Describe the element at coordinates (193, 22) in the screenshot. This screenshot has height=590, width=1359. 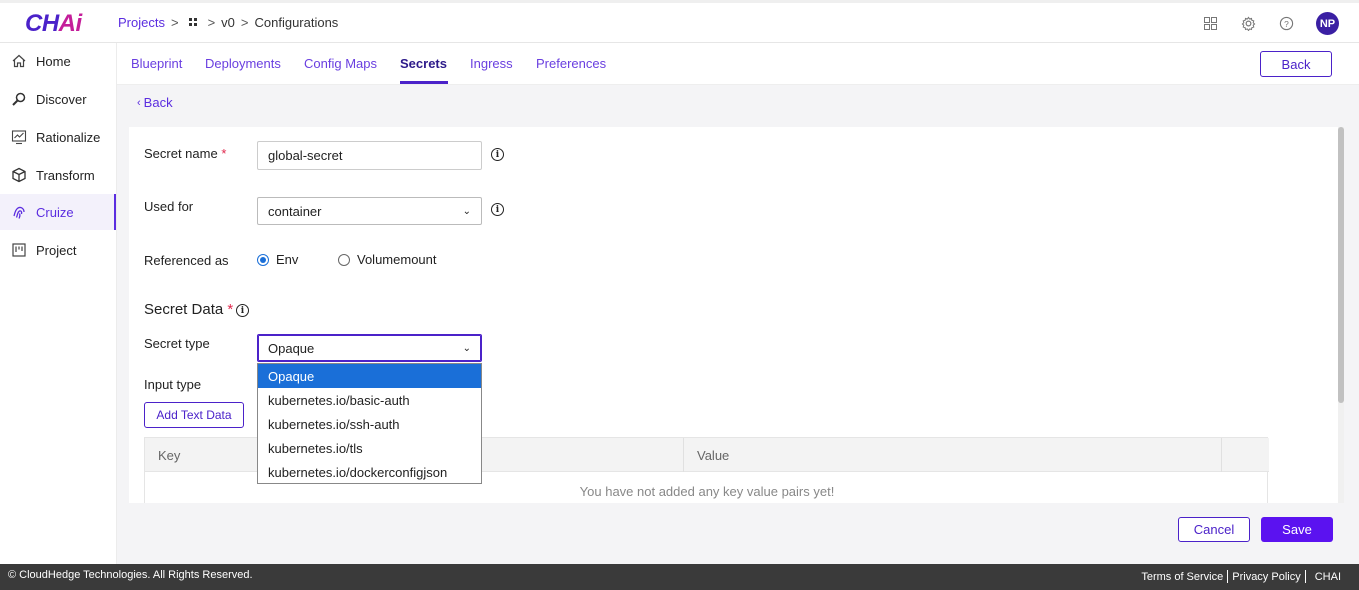
I see `grid-icon` at that location.